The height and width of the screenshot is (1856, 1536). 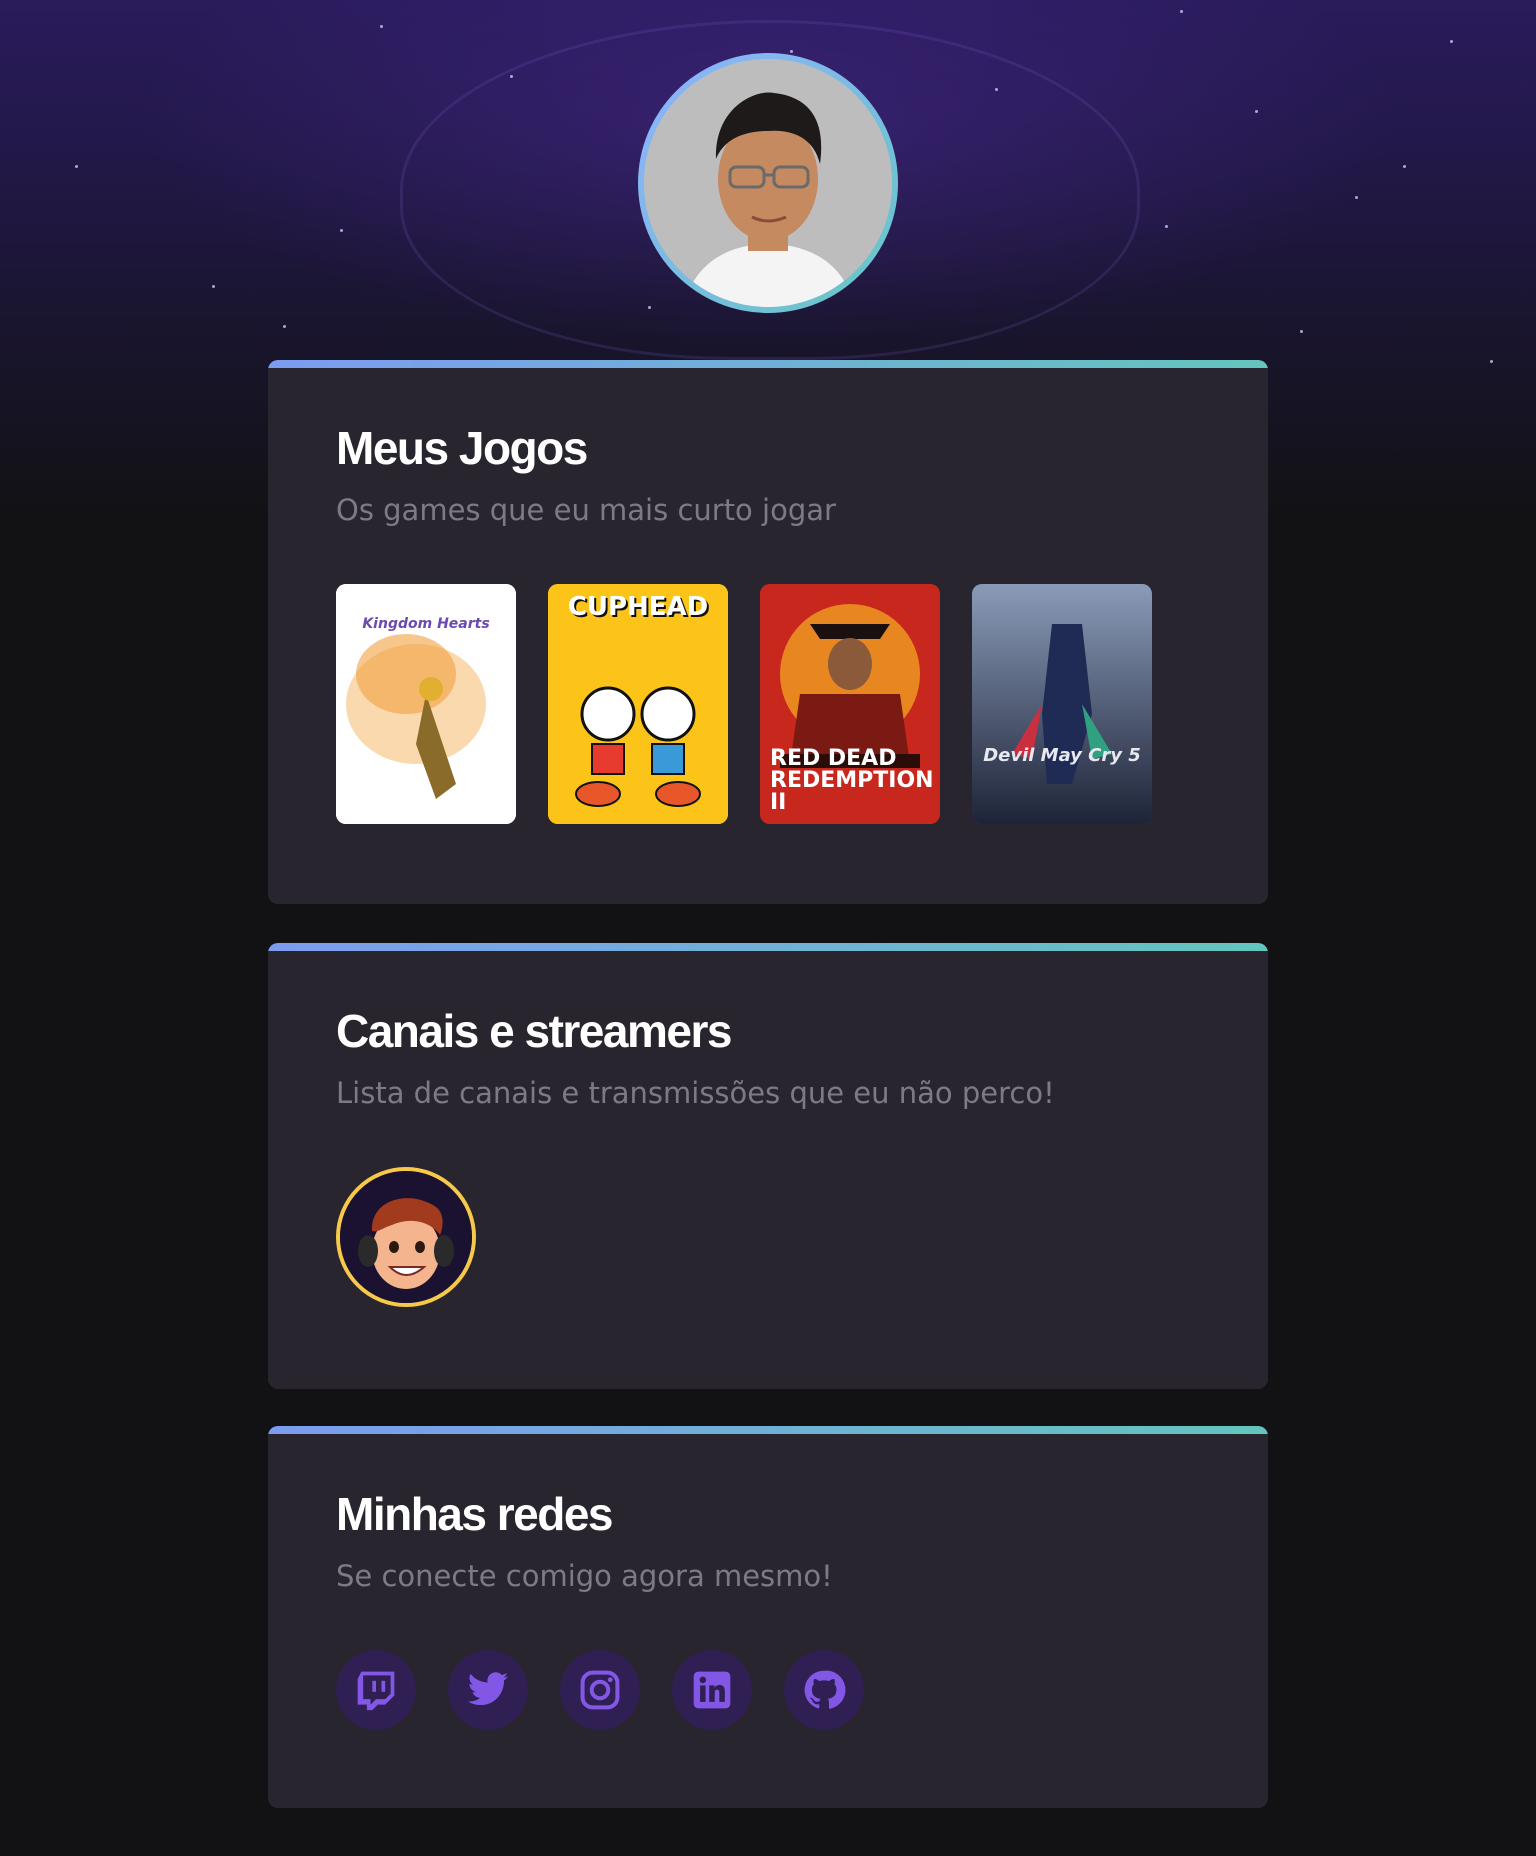 What do you see at coordinates (475, 1514) in the screenshot?
I see `socials-section-title: Minhas redes` at bounding box center [475, 1514].